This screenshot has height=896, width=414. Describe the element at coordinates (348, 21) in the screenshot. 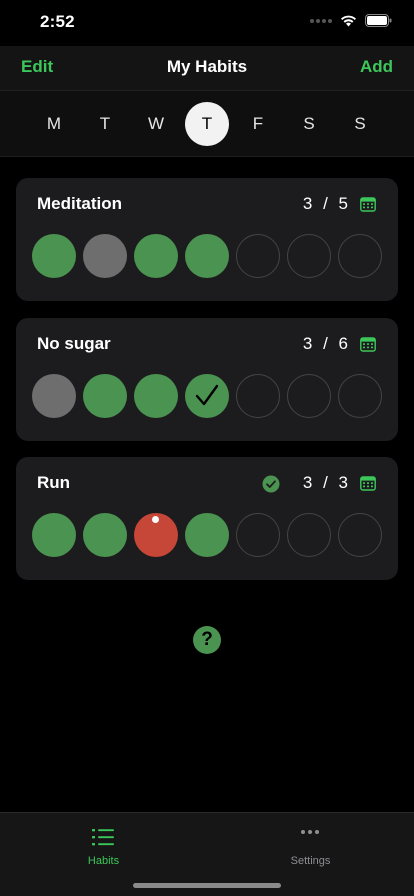

I see `wifi-icon` at that location.